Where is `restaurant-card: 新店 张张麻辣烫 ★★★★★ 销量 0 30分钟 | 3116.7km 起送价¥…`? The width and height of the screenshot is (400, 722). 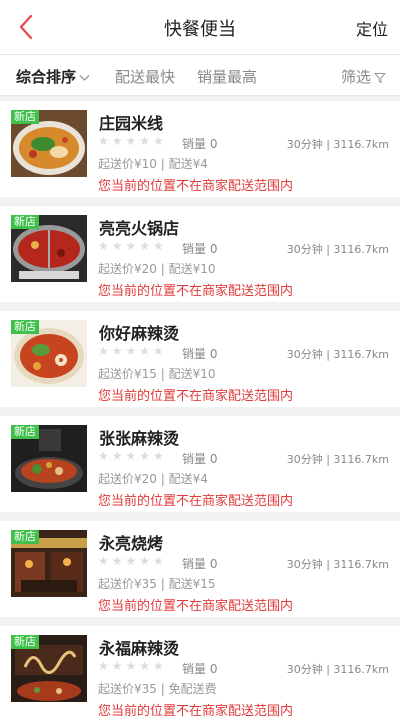
restaurant-card: 新店 张张麻辣烫 ★★★★★ 销量 0 30分钟 | 3116.7km 起送价¥… is located at coordinates (200, 464).